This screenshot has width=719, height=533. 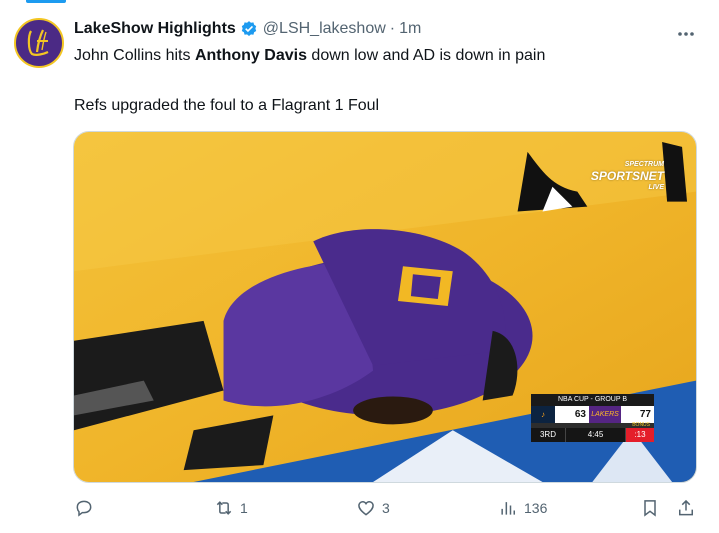 I want to click on display-name: LakeShow Highlights, so click(x=155, y=29).